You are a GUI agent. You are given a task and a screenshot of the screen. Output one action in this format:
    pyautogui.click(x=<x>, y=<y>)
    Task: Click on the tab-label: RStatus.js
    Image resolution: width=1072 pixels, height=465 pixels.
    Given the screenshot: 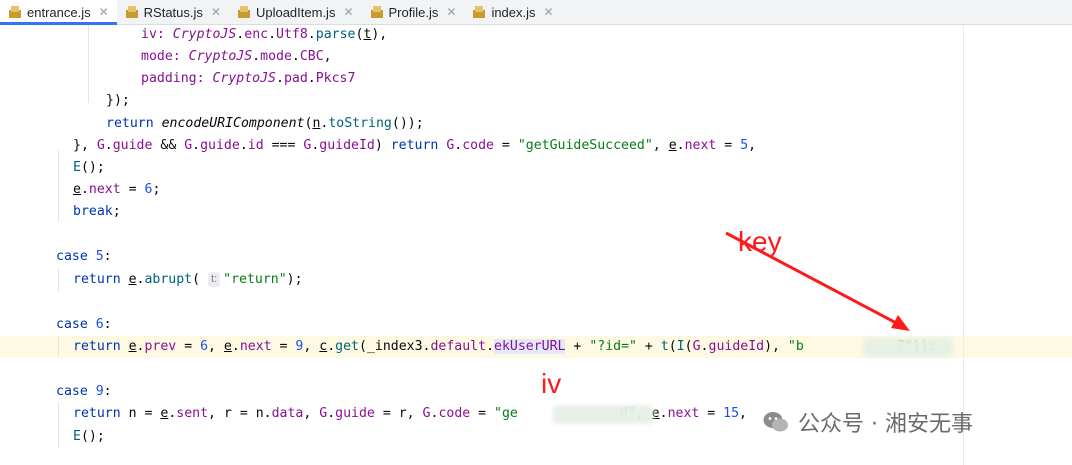 What is the action you would take?
    pyautogui.click(x=173, y=12)
    